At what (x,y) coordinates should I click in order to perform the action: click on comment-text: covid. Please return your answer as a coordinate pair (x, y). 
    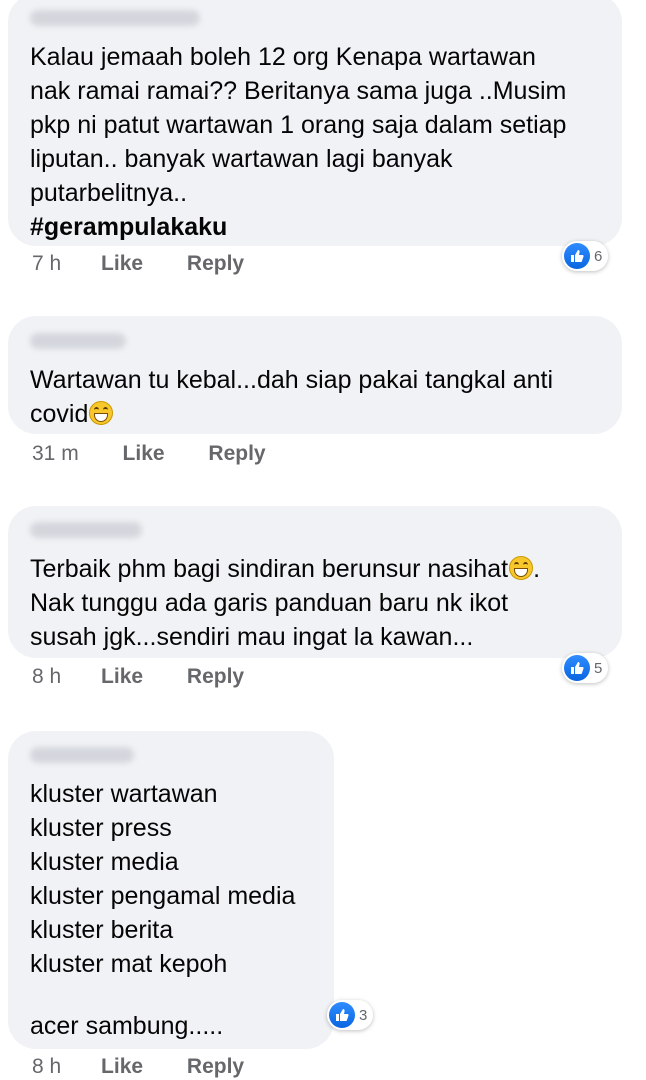
    Looking at the image, I should click on (315, 414).